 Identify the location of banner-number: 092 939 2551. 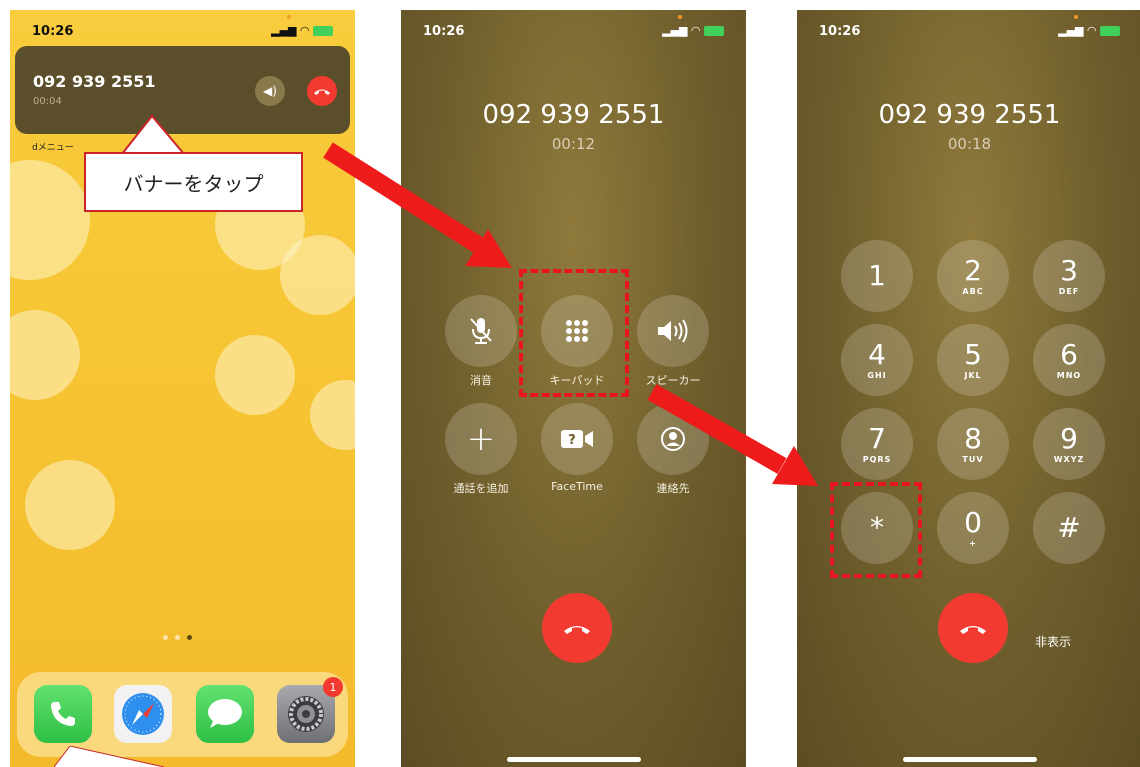
(94, 81).